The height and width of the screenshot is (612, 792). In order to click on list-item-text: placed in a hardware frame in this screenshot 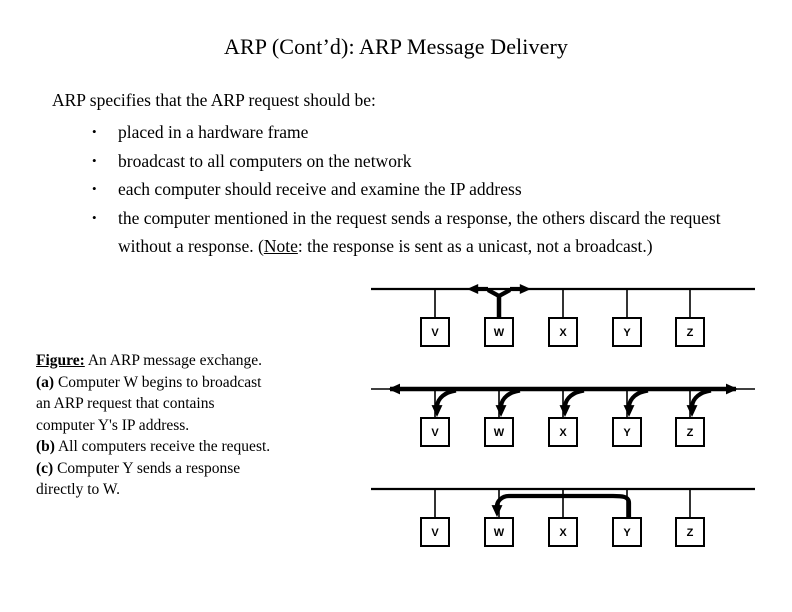, I will do `click(213, 132)`.